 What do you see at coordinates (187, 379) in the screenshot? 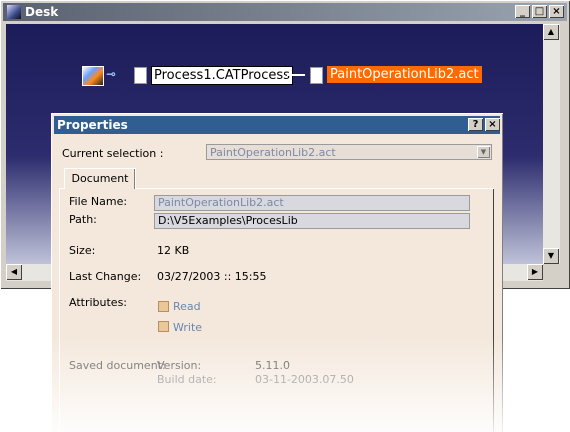
I see `build-date-label: Build date:` at bounding box center [187, 379].